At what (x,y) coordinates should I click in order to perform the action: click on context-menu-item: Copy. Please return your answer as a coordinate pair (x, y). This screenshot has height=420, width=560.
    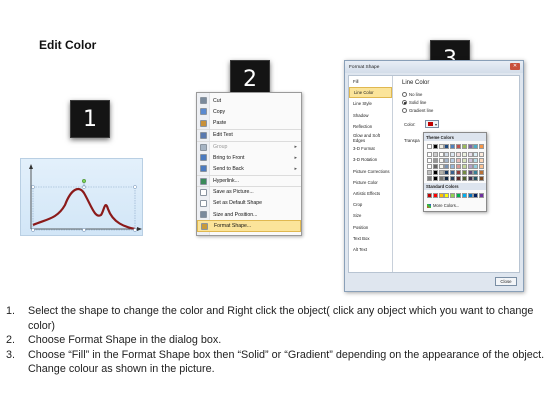
    Looking at the image, I should click on (249, 111).